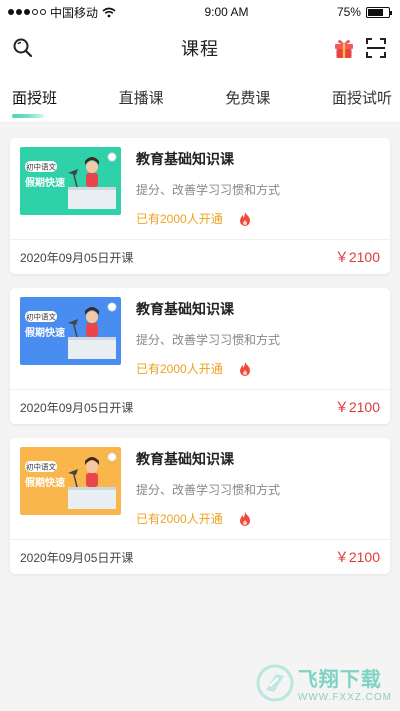 The width and height of the screenshot is (400, 711). I want to click on battery-percent: 75%, so click(348, 12).